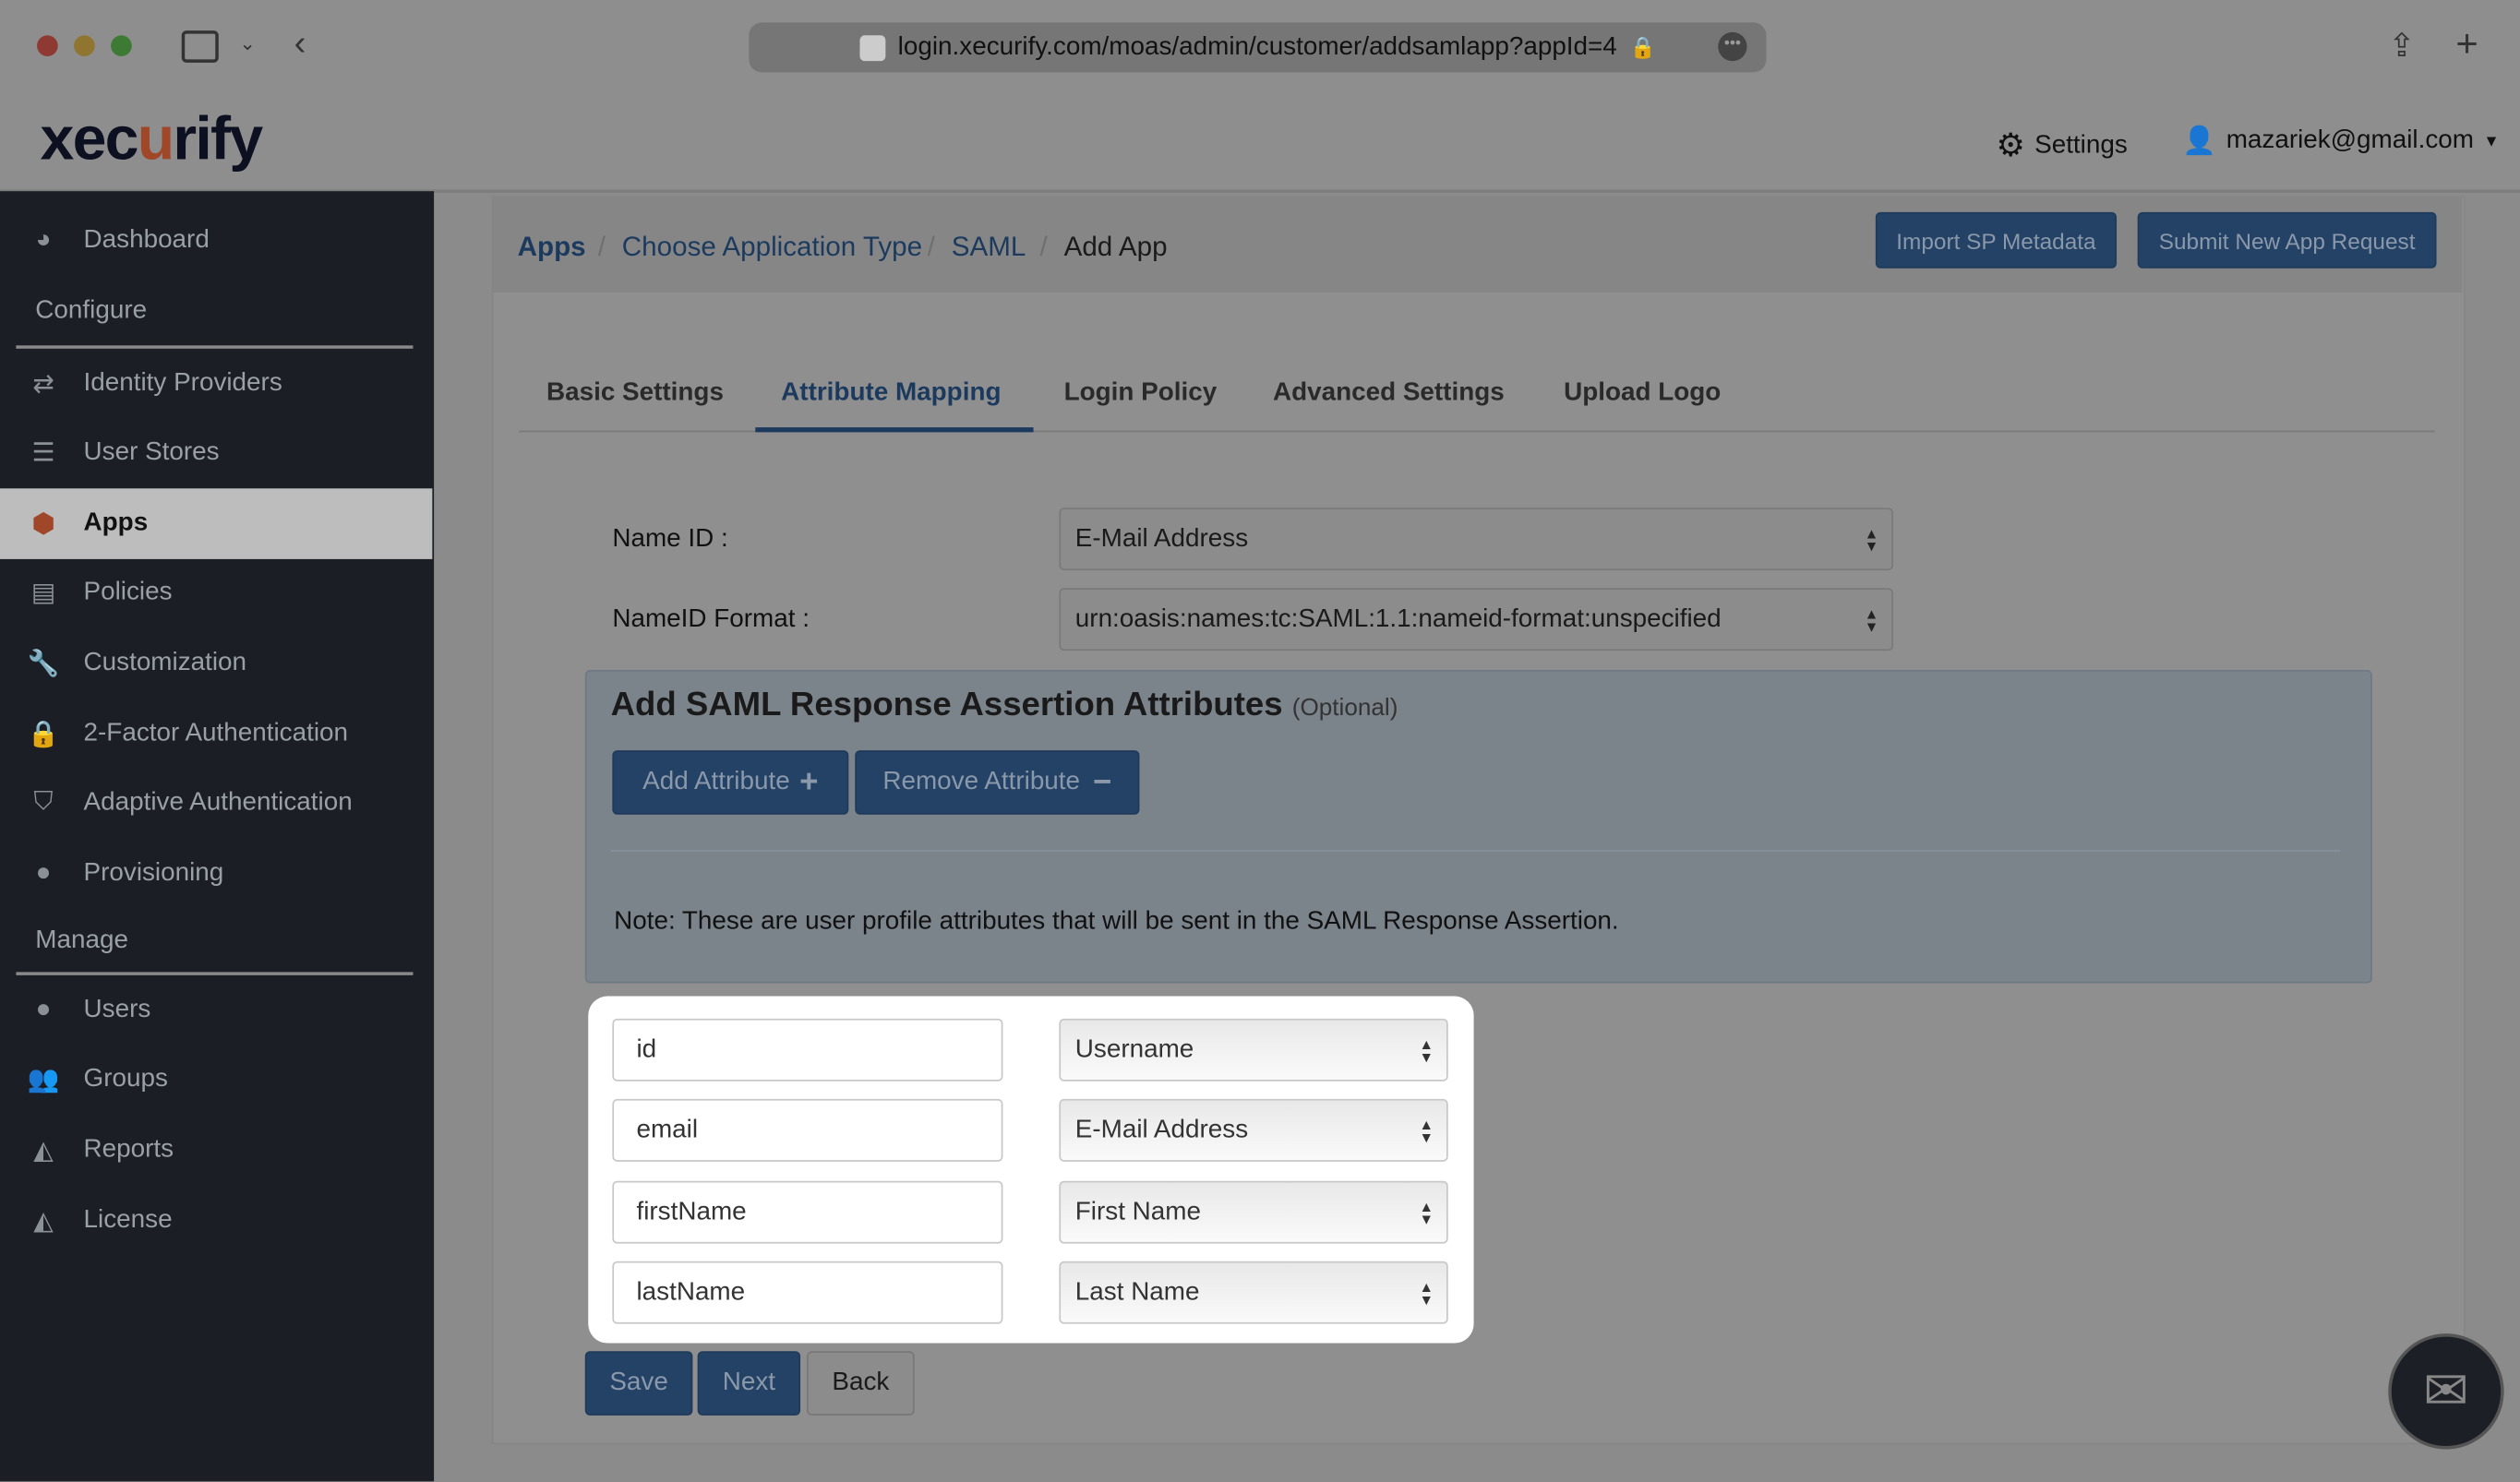  I want to click on import-sp-metadata-button: Import SP Metadata, so click(1996, 240).